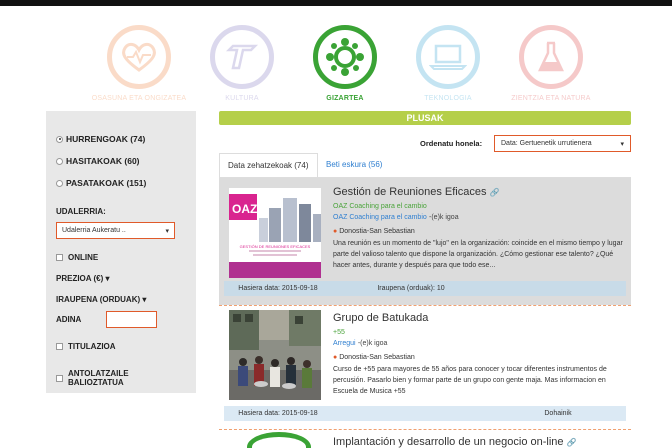  What do you see at coordinates (380, 217) in the screenshot?
I see `uploader-link: OAZ Coaching para el cambio` at bounding box center [380, 217].